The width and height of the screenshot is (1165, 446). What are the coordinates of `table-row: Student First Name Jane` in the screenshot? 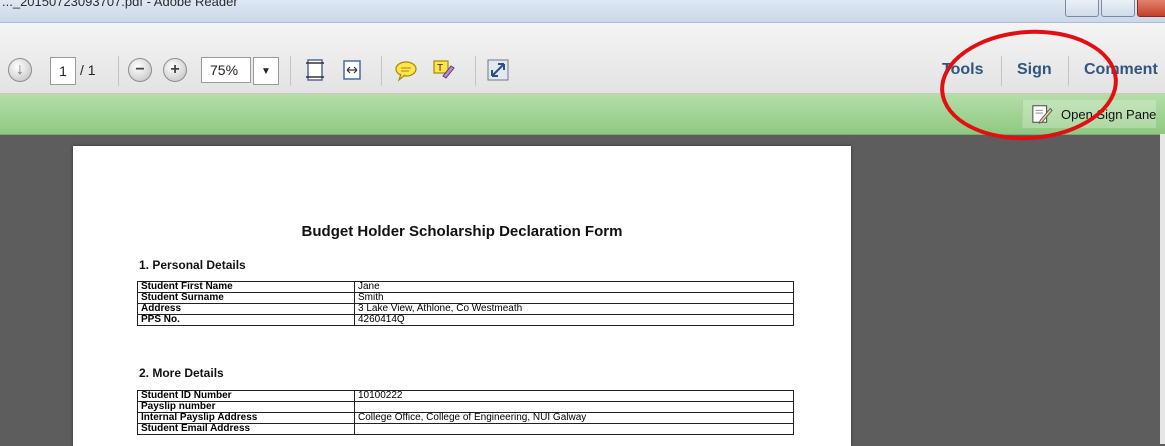 It's located at (465, 287).